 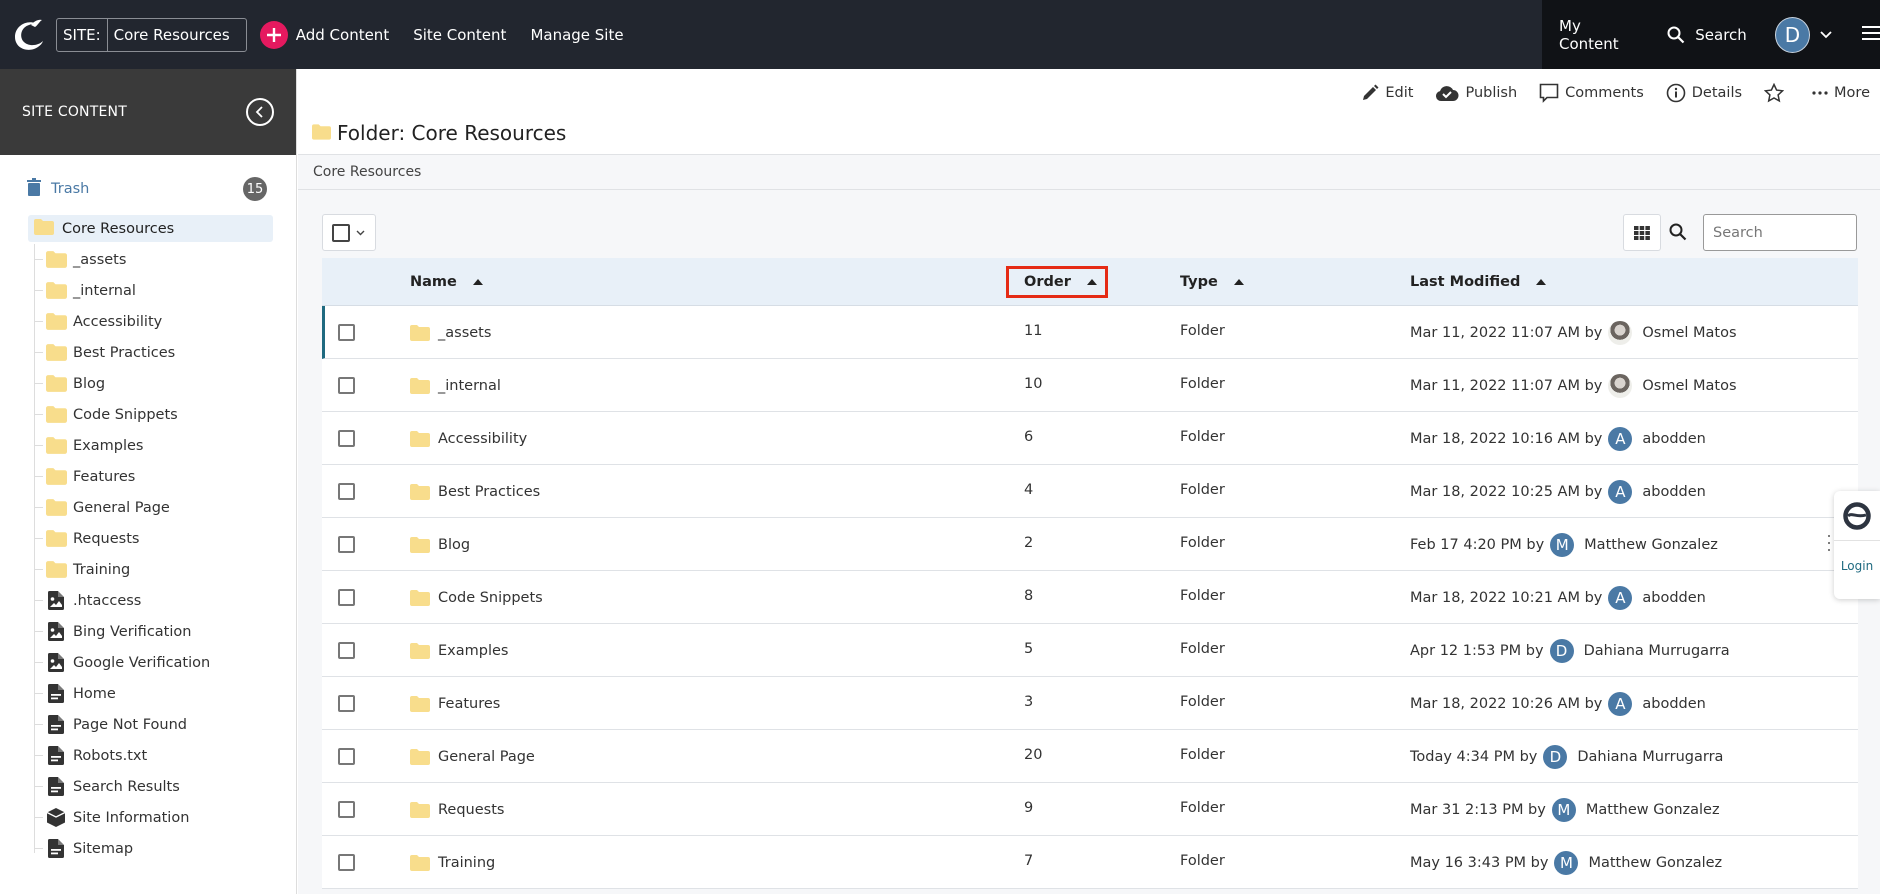 What do you see at coordinates (1841, 93) in the screenshot?
I see `more-button: More` at bounding box center [1841, 93].